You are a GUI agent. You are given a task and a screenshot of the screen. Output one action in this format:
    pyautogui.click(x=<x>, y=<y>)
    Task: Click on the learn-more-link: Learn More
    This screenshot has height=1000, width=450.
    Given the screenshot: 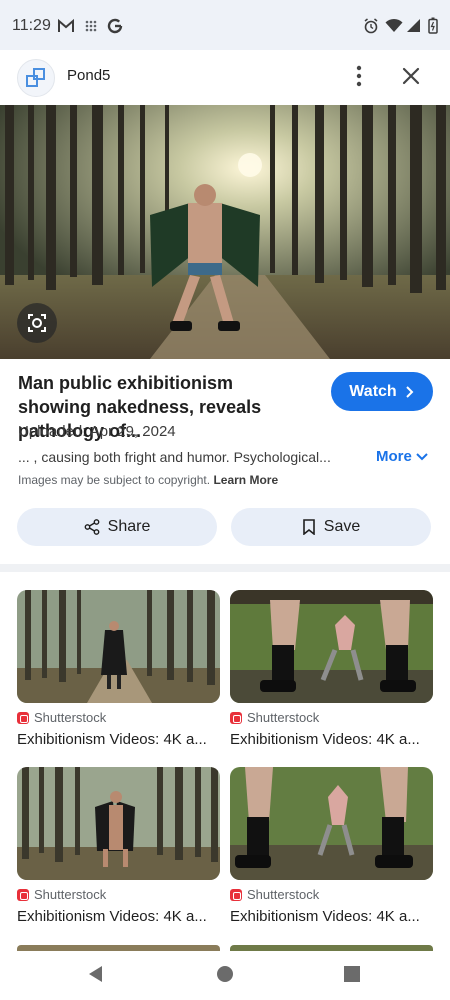 What is the action you would take?
    pyautogui.click(x=245, y=480)
    